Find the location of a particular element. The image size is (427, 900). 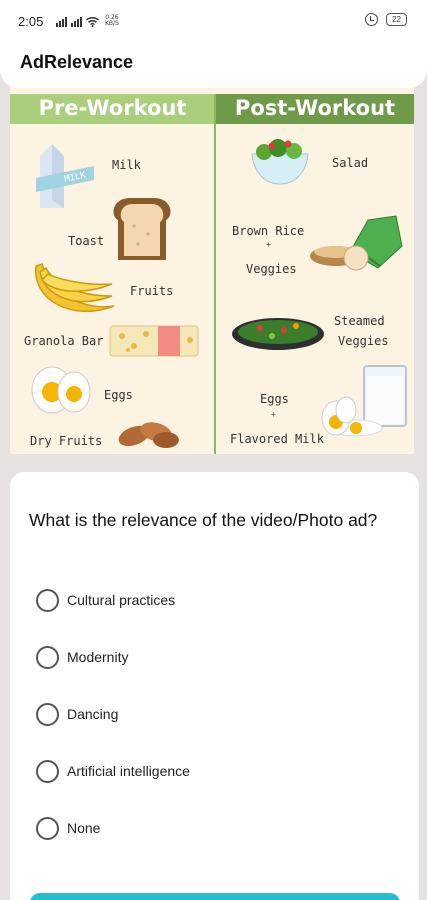

wifi-icon is located at coordinates (92, 21).